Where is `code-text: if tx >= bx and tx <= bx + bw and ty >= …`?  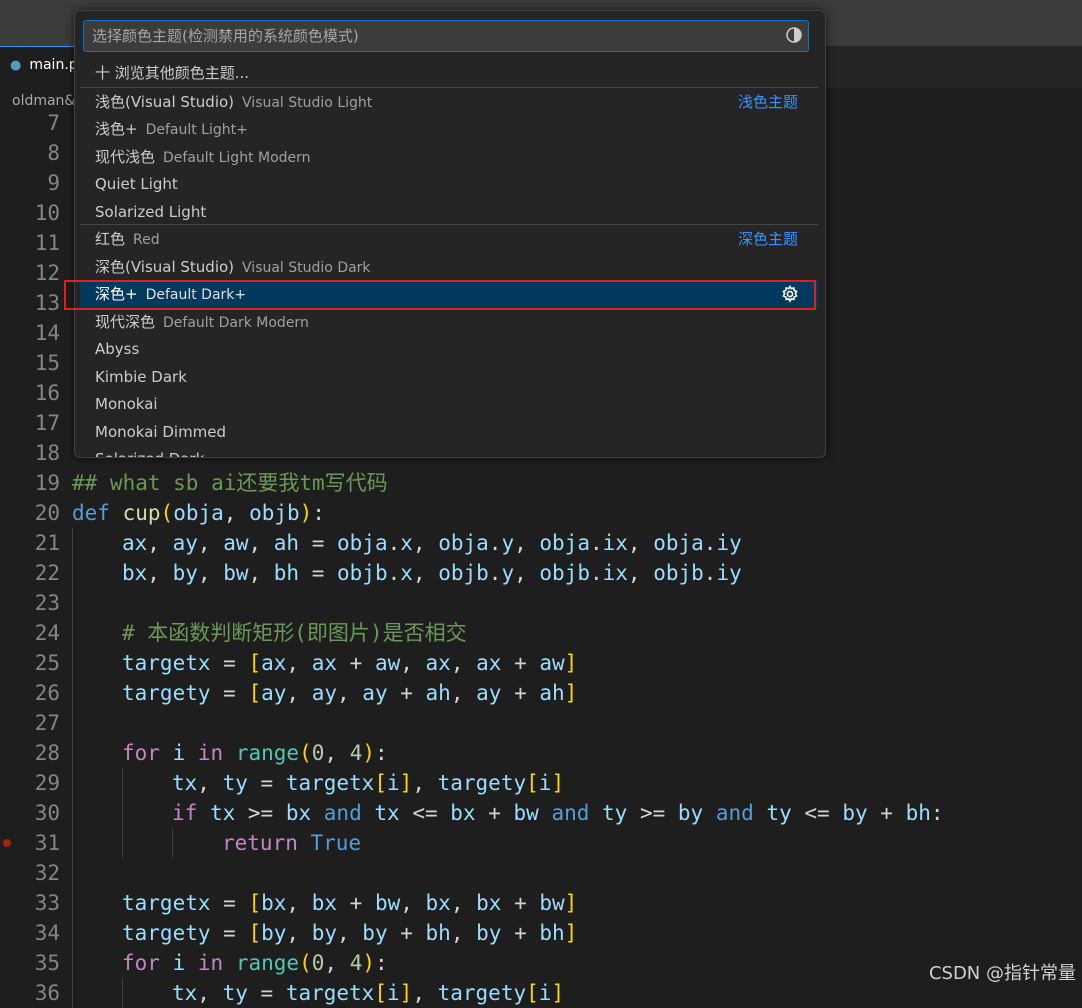
code-text: if tx >= bx and tx <= bx + bw and ty >= … is located at coordinates (558, 813).